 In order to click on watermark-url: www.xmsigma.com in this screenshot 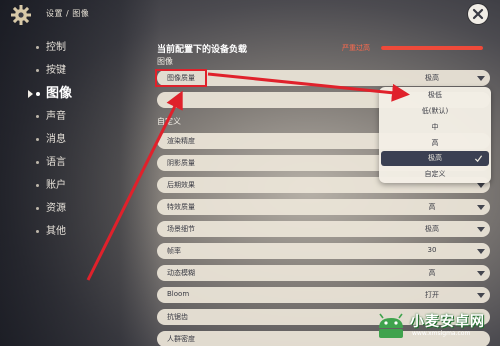, I will do `click(441, 333)`.